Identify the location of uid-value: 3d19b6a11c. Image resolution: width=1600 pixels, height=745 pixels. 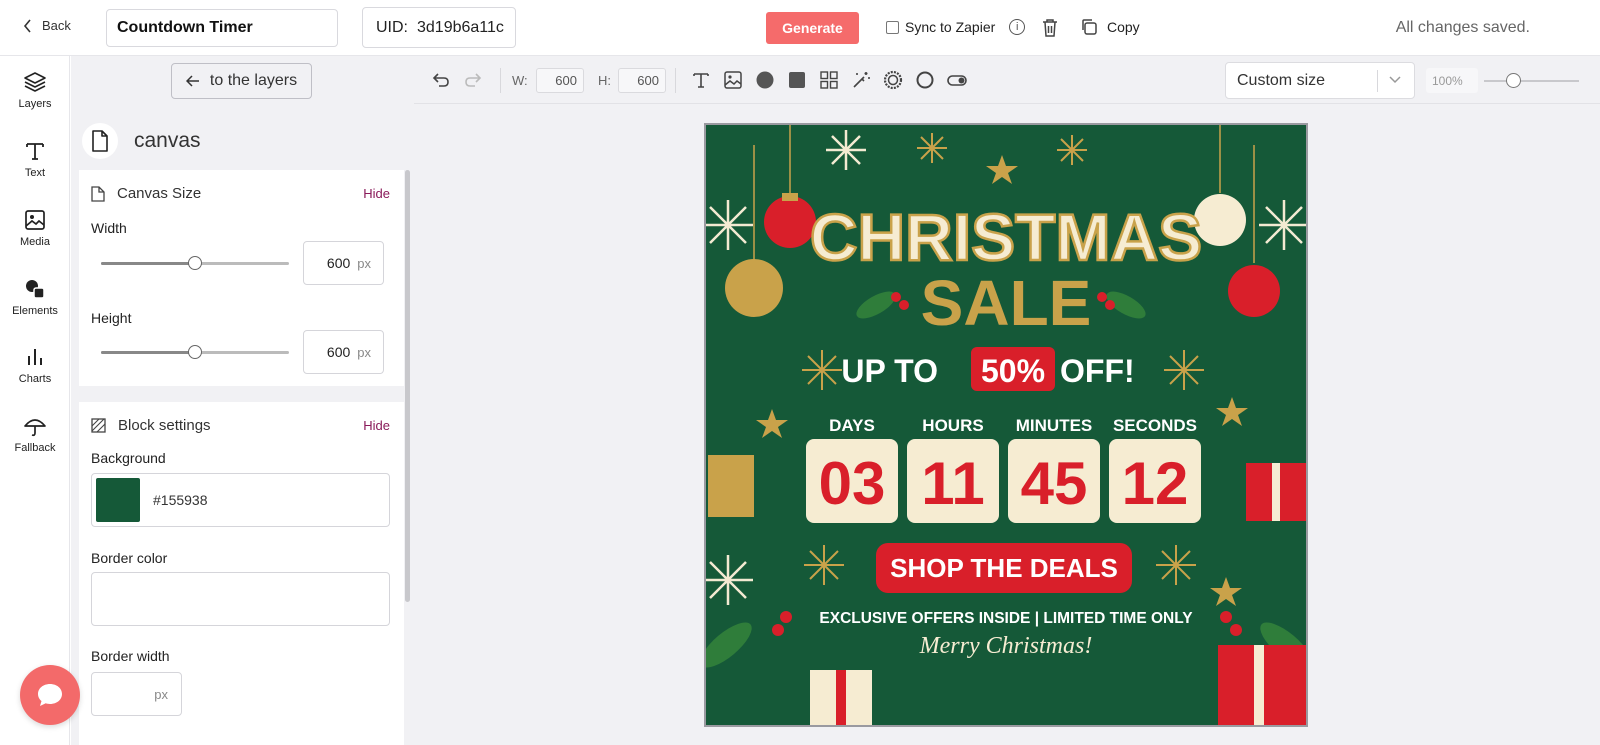
(460, 27).